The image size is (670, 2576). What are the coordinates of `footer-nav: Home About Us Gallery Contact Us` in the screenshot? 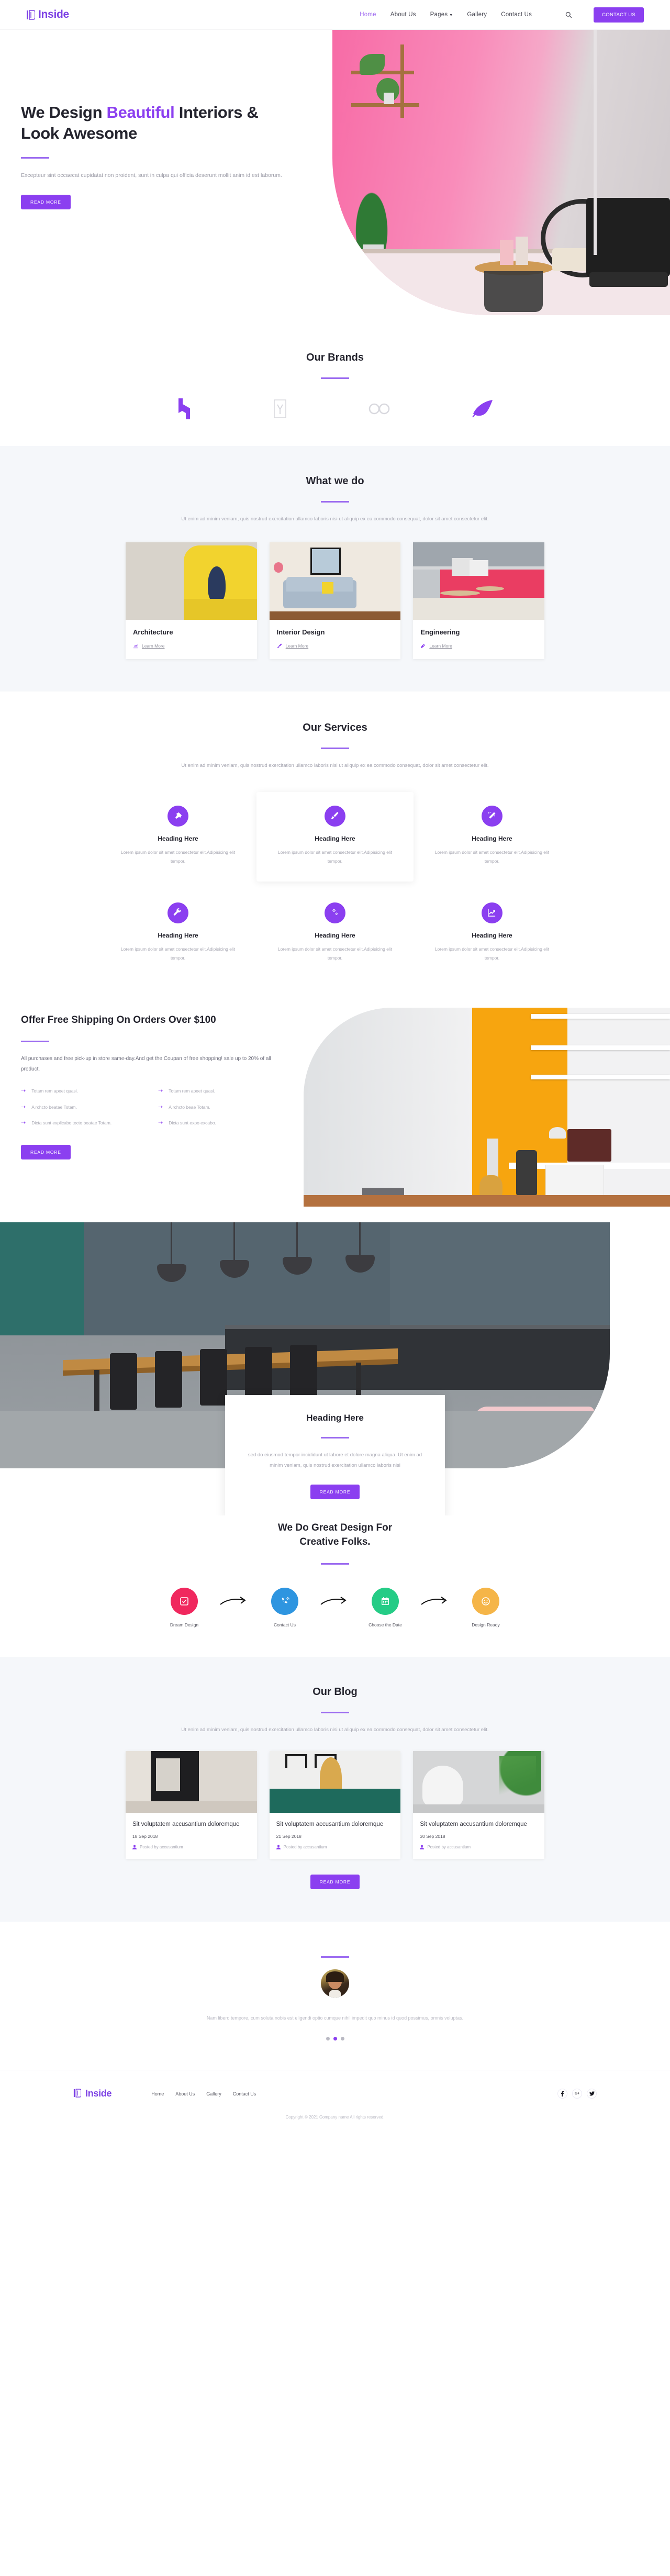 It's located at (203, 2094).